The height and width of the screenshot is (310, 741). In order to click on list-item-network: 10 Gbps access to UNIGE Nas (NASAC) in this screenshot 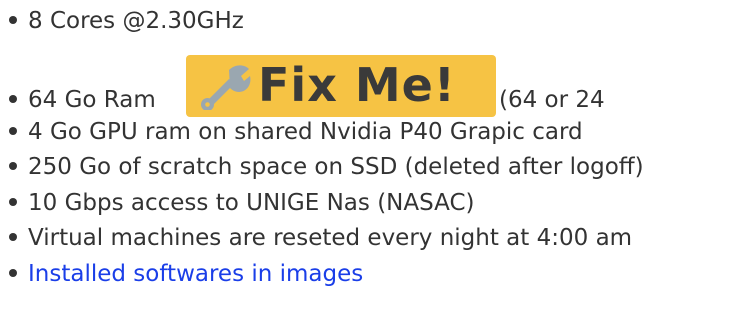, I will do `click(242, 203)`.